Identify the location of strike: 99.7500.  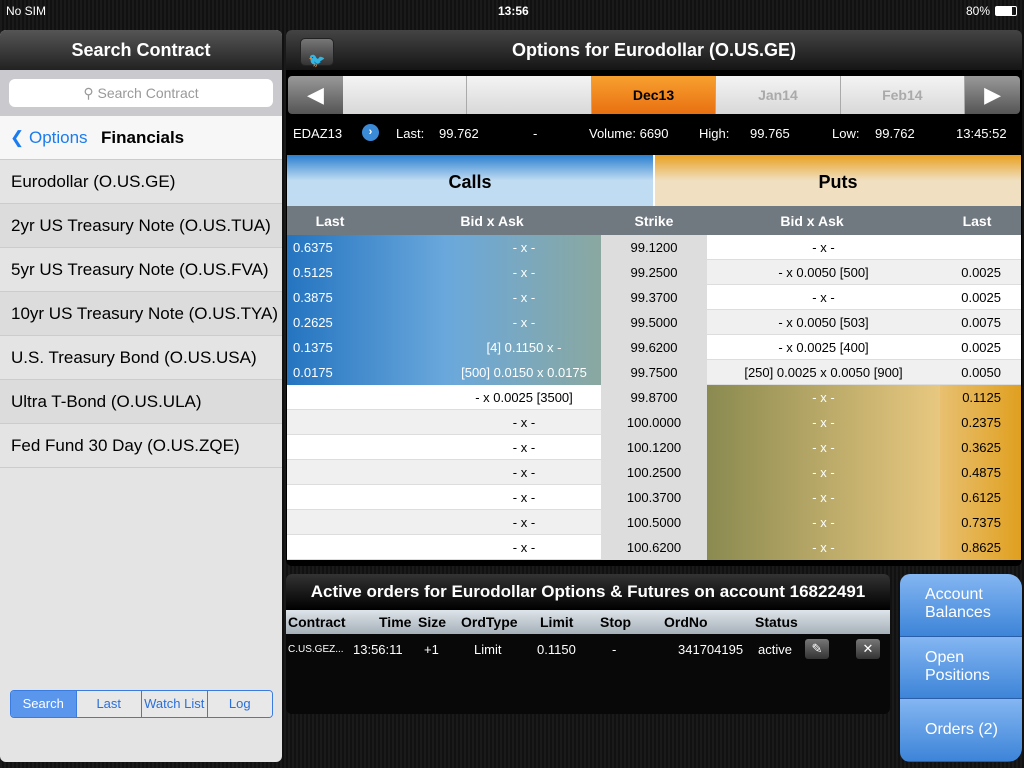
(654, 372).